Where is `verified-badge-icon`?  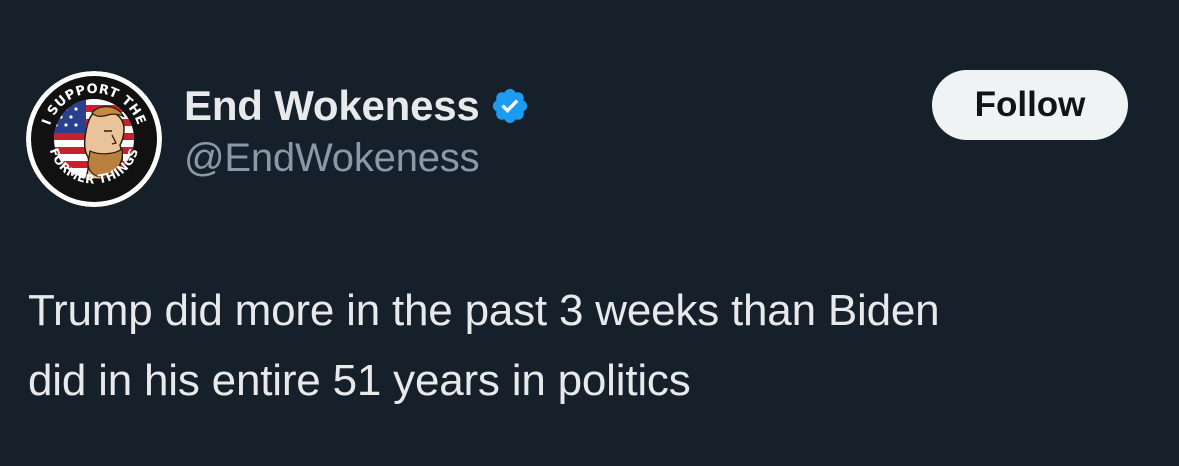
verified-badge-icon is located at coordinates (510, 106).